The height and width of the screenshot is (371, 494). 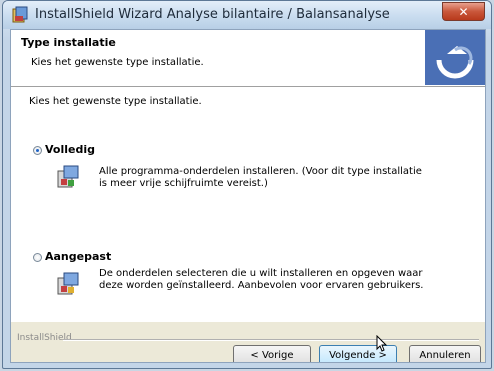 I want to click on custom-install-icon, so click(x=68, y=283).